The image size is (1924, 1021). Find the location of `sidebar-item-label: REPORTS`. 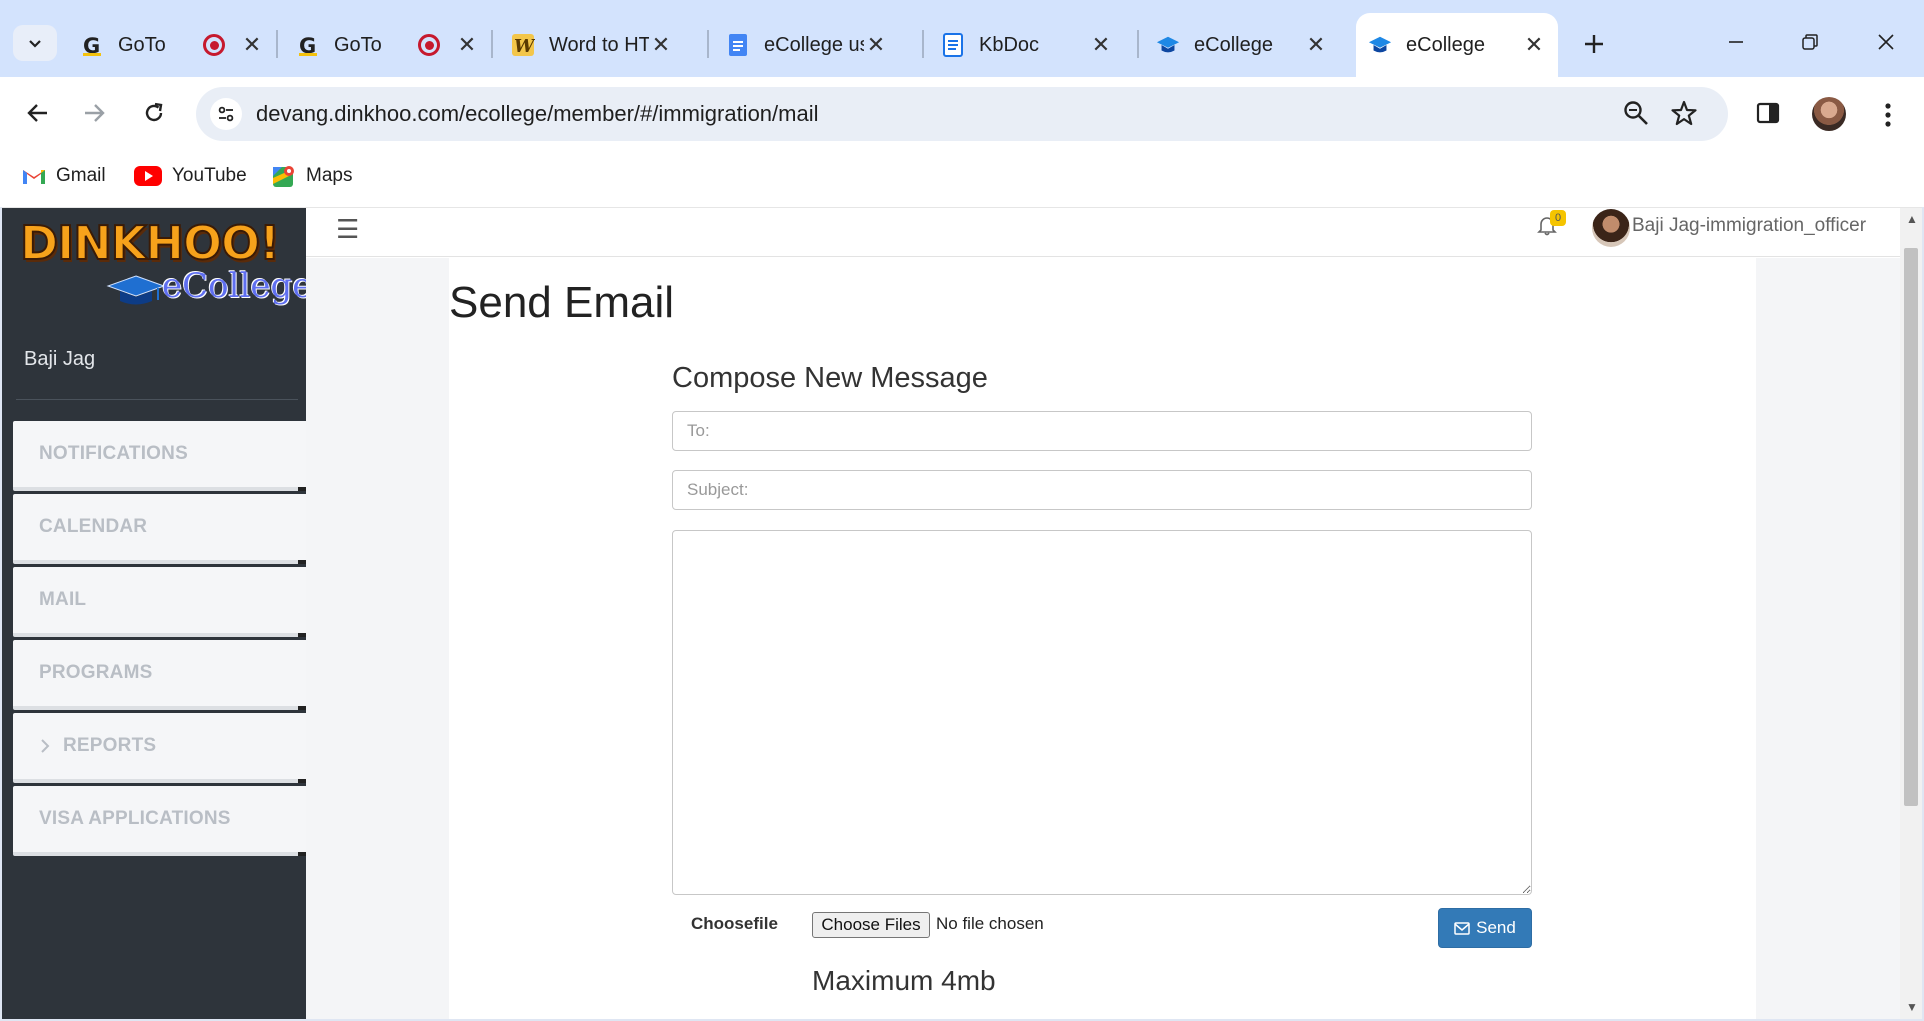

sidebar-item-label: REPORTS is located at coordinates (110, 745).